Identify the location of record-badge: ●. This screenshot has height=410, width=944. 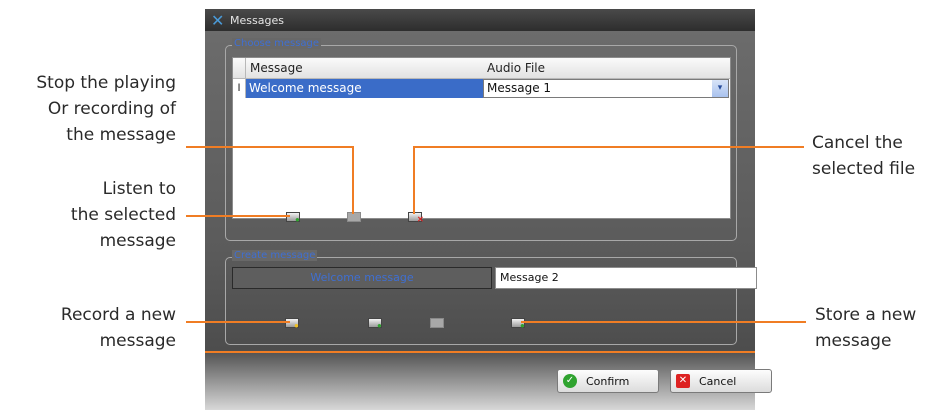
(296, 325).